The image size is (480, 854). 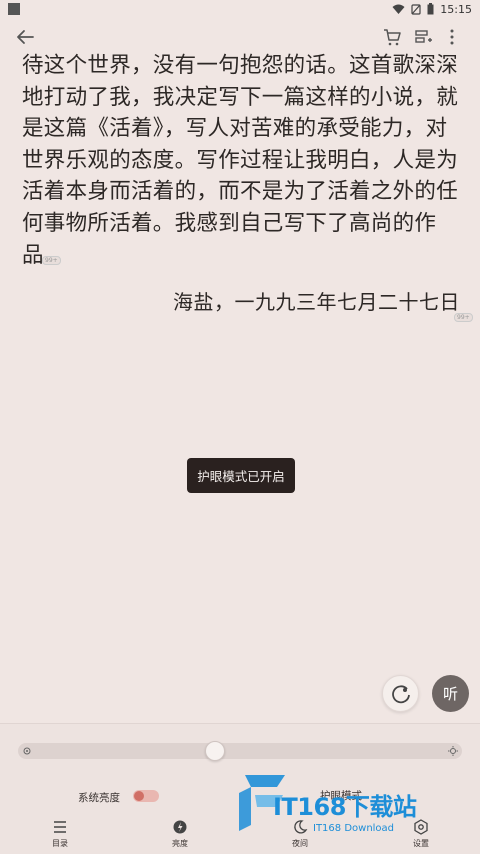 What do you see at coordinates (398, 9) in the screenshot?
I see `wifi-icon` at bounding box center [398, 9].